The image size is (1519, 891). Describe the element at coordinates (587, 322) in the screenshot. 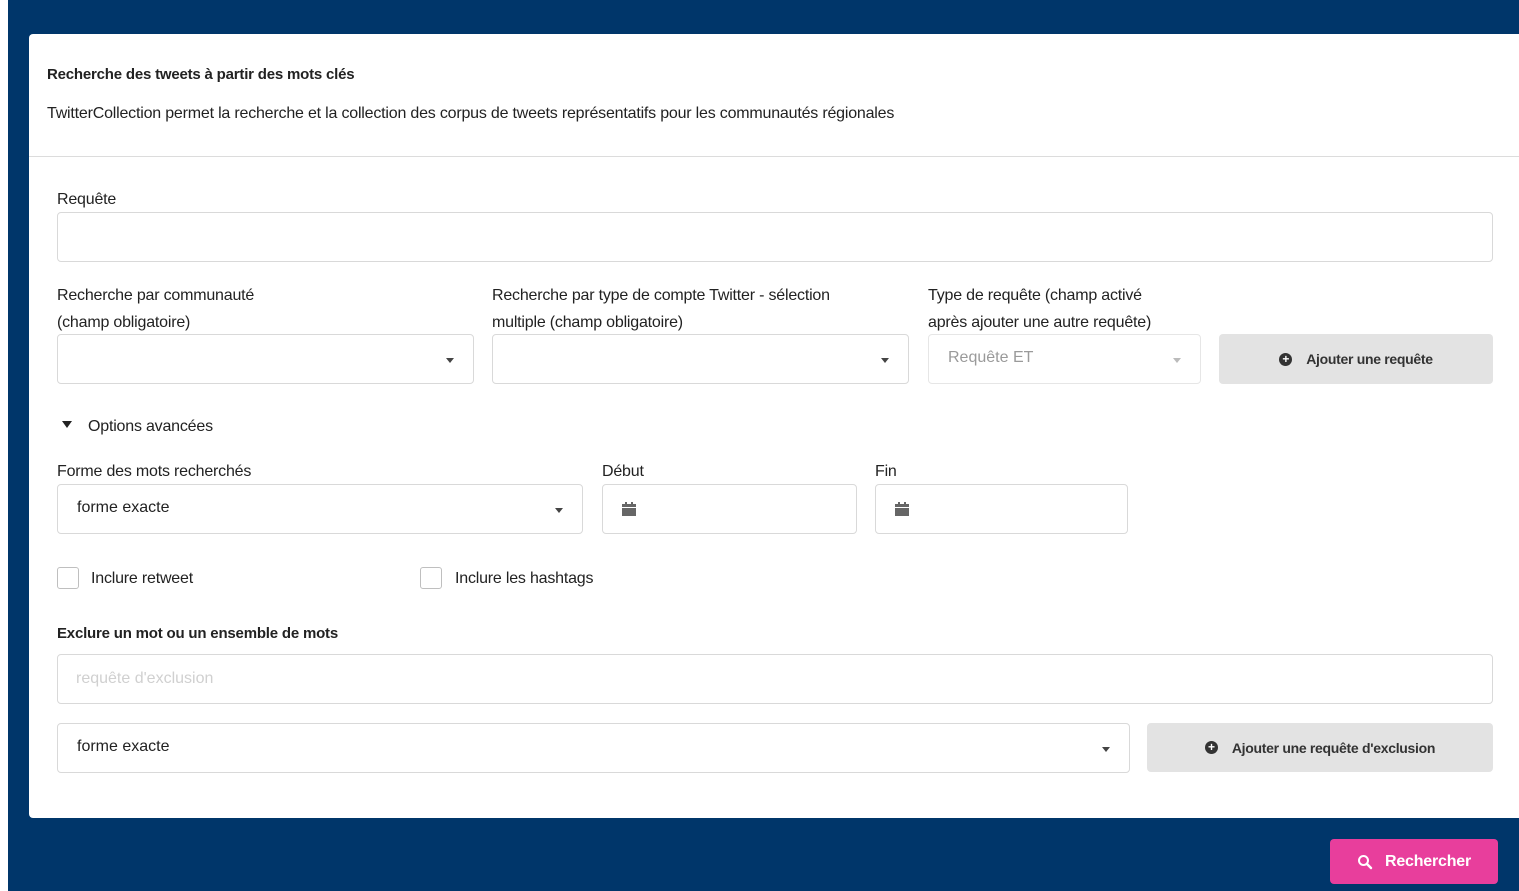

I see `account-type-label-line2: multiple (champ obligatoire)` at that location.